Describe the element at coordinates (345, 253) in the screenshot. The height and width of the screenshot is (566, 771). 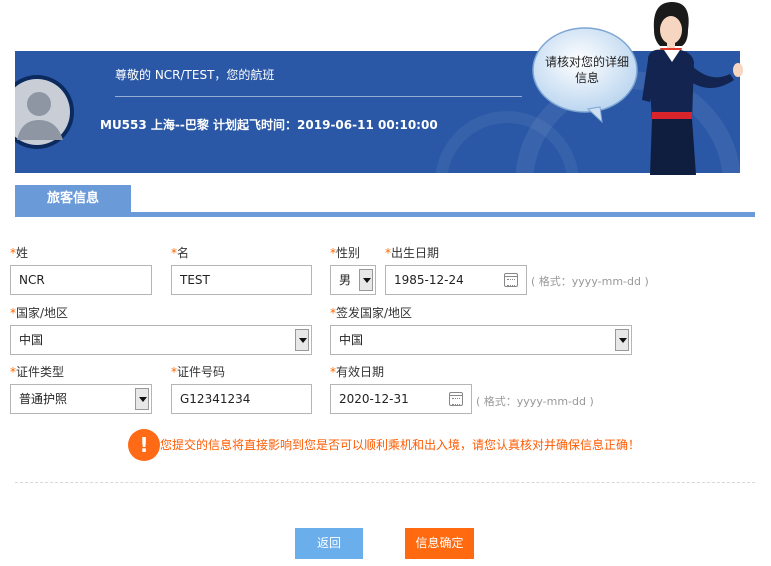
I see `gender-label: *性别` at that location.